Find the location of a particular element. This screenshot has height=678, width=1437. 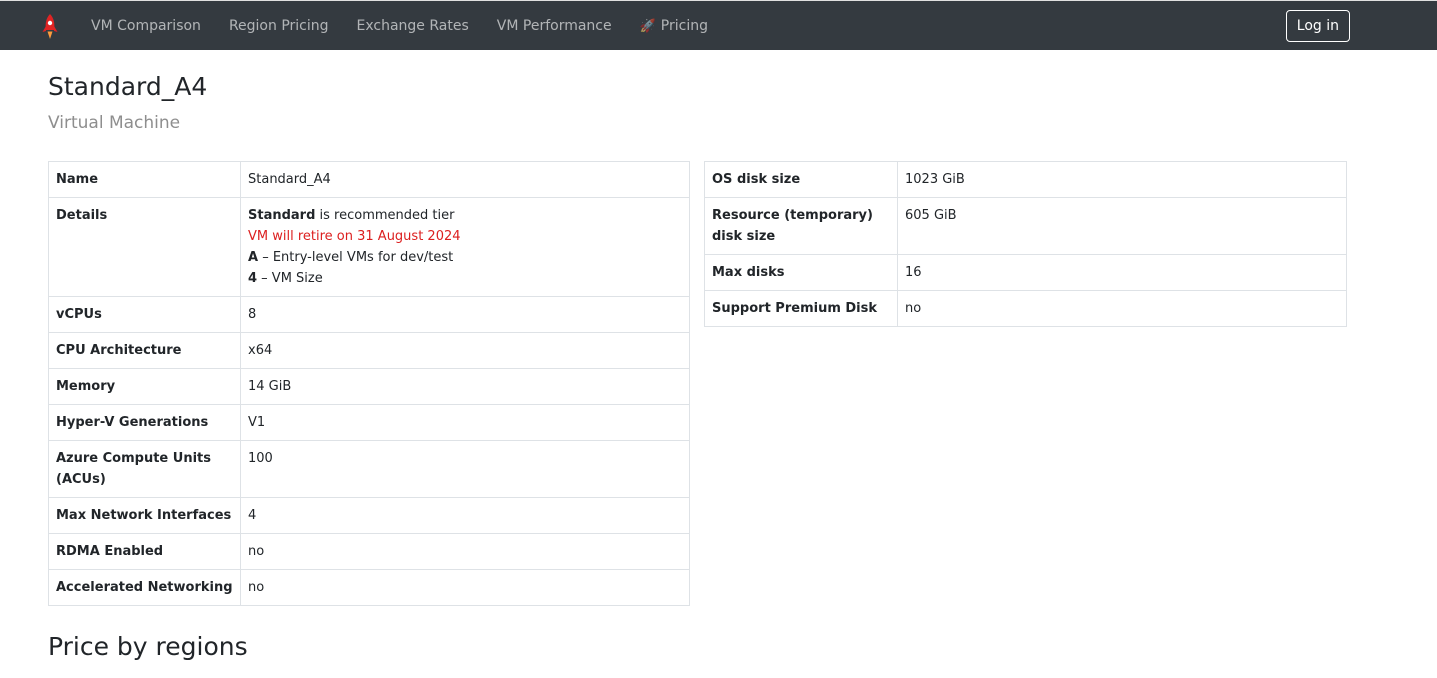

table-row: Hyper-V Generations V1 is located at coordinates (369, 422).